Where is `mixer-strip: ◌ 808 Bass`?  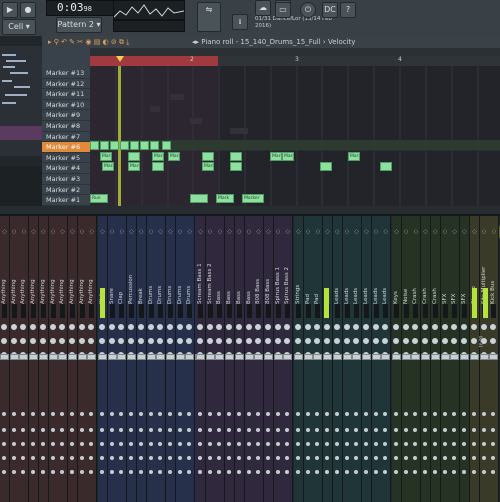
mixer-strip: ◌ 808 Bass is located at coordinates (259, 359).